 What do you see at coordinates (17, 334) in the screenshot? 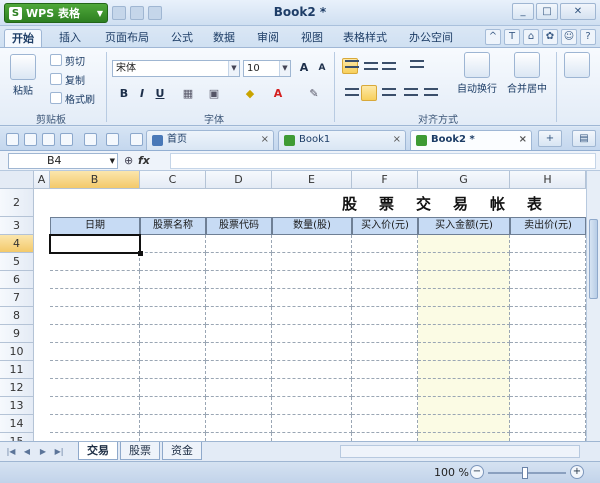
I see `row-header: 9` at bounding box center [17, 334].